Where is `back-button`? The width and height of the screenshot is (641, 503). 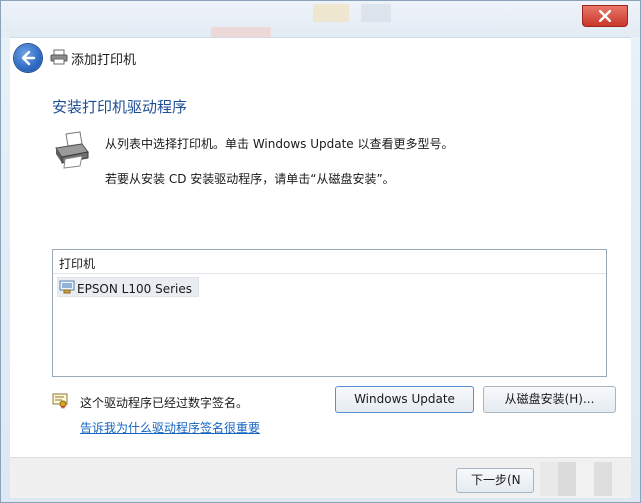 back-button is located at coordinates (28, 58).